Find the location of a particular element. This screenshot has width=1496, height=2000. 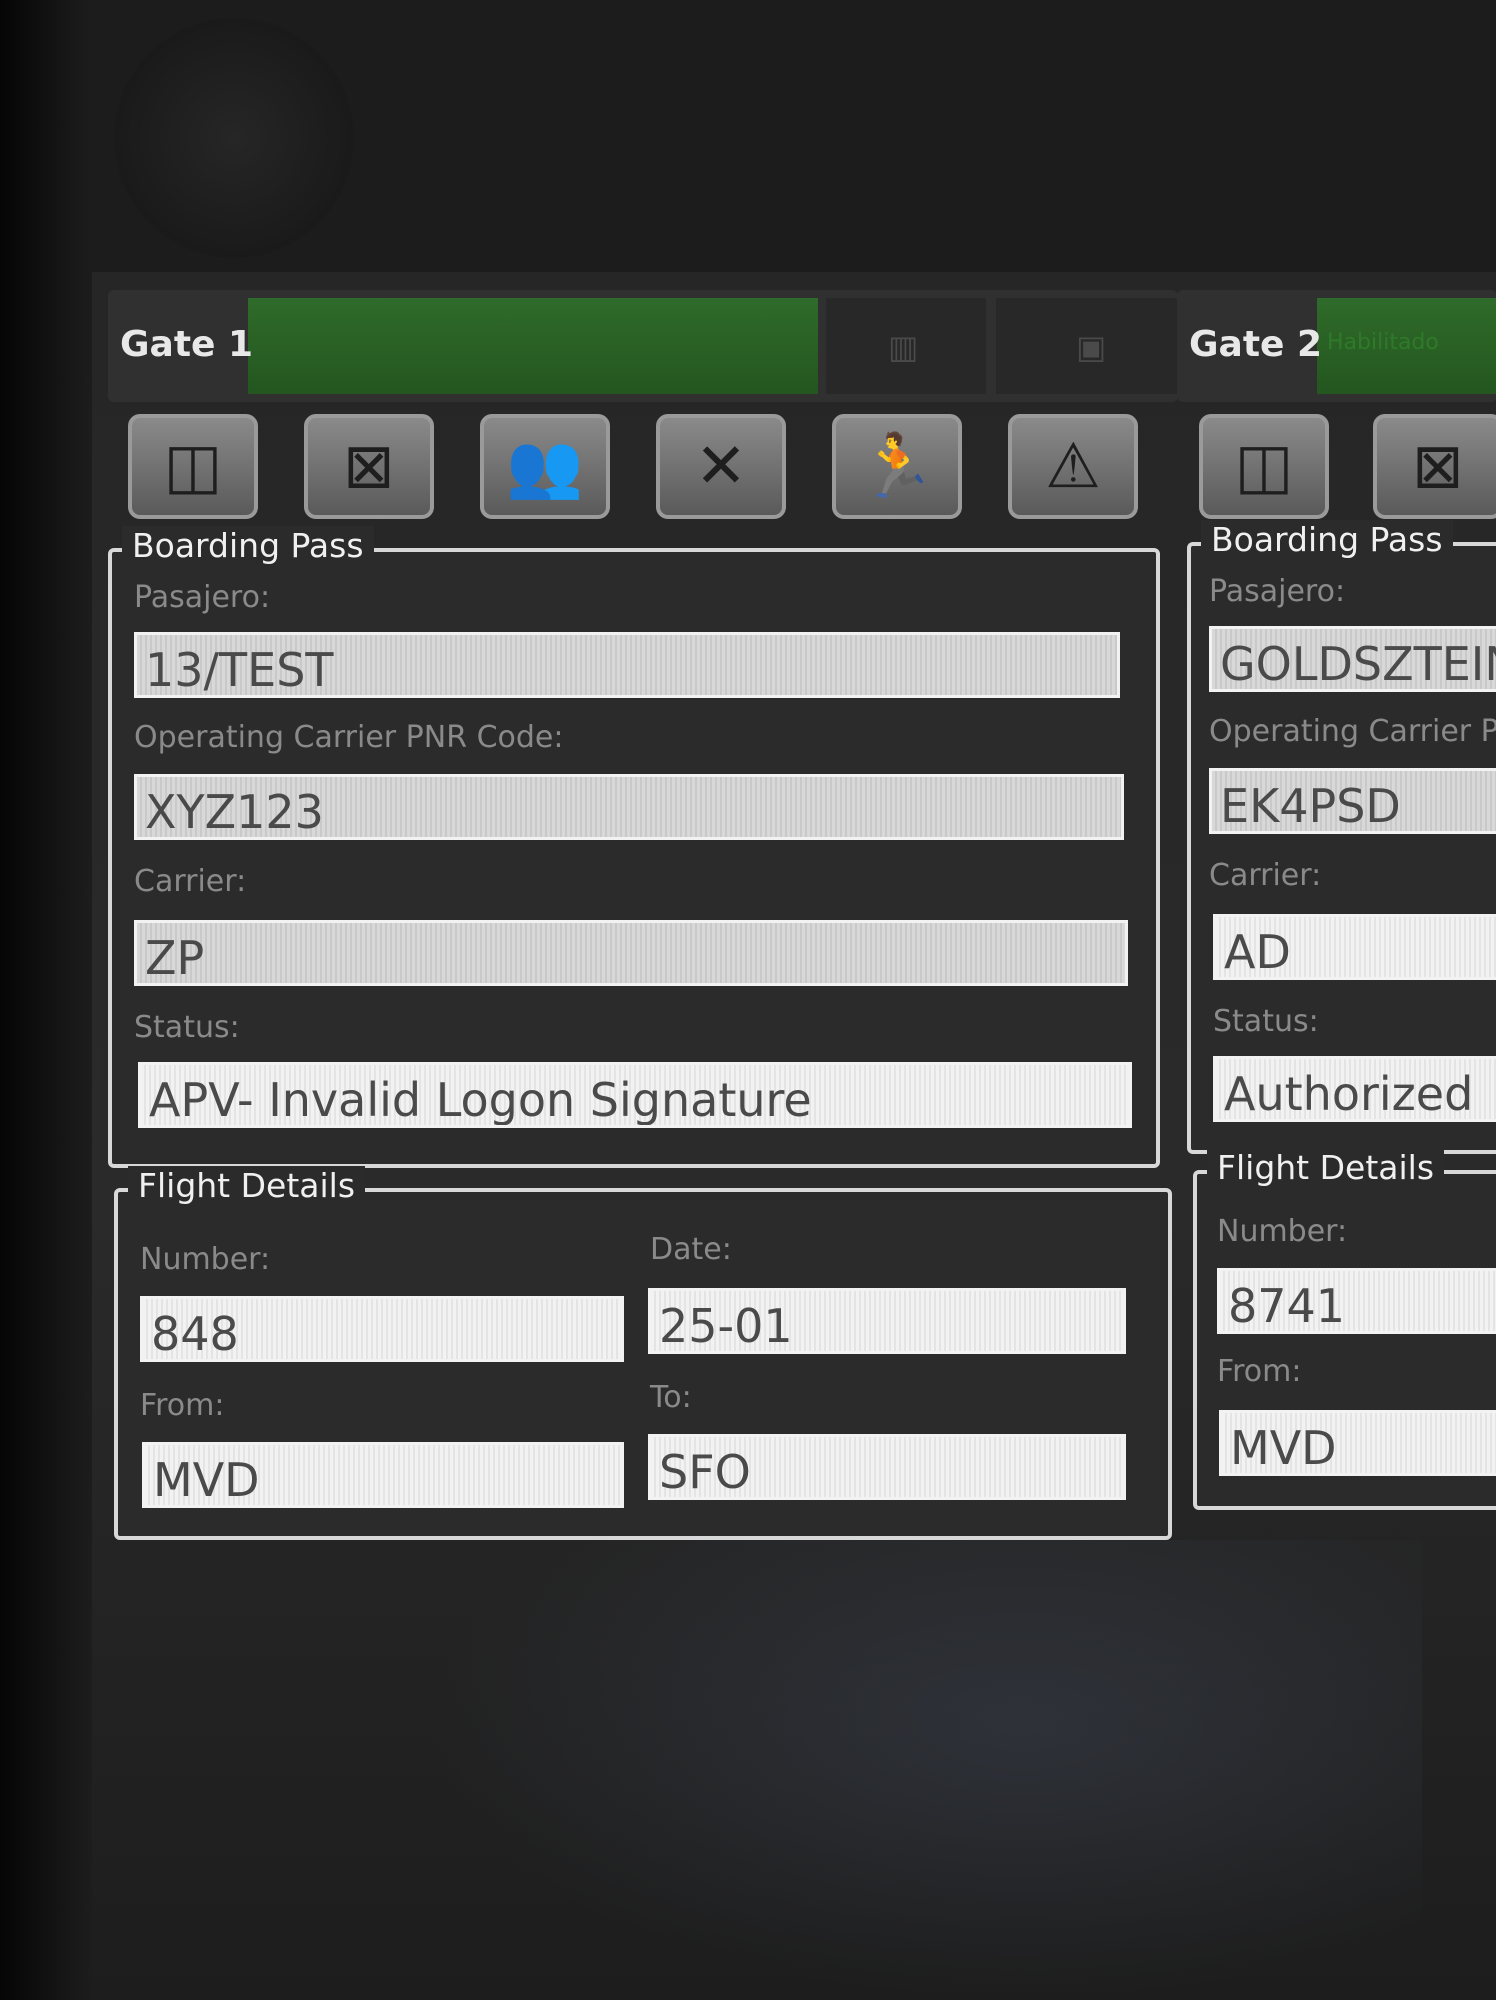

gate-2-flight-details-panel: Flight Details Number: 8741 From: MVD is located at coordinates (1344, 1329).